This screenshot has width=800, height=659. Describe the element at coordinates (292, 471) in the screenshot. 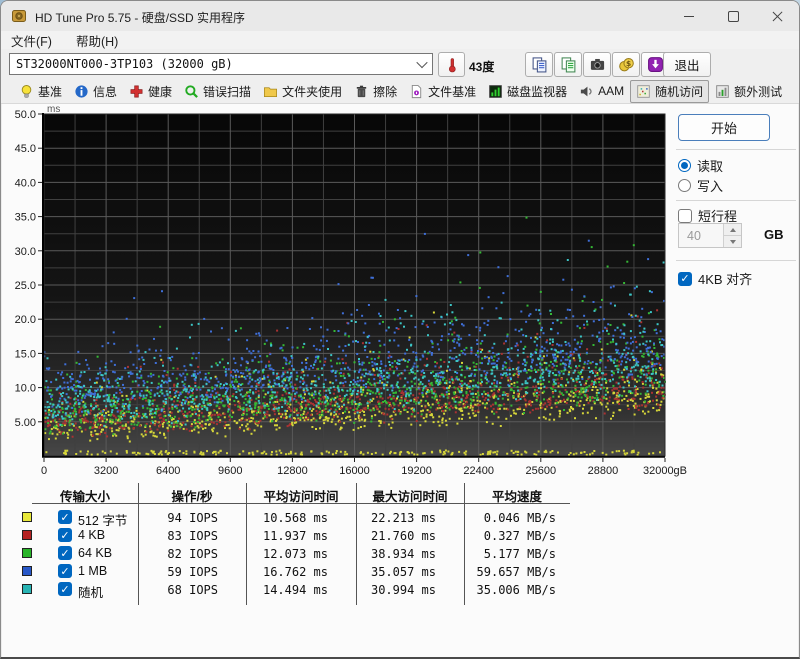

I see `svg-text: 12800` at that location.